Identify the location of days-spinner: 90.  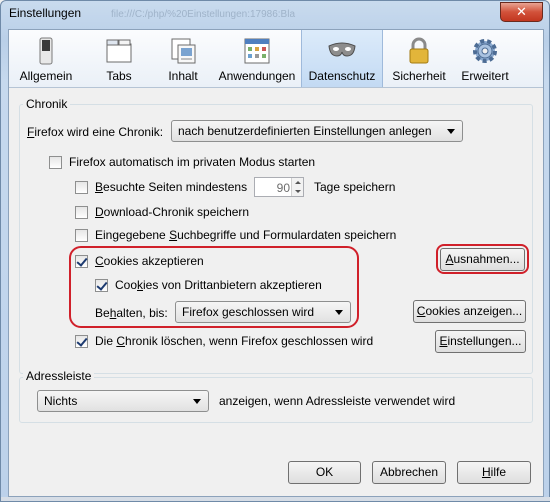
(279, 187).